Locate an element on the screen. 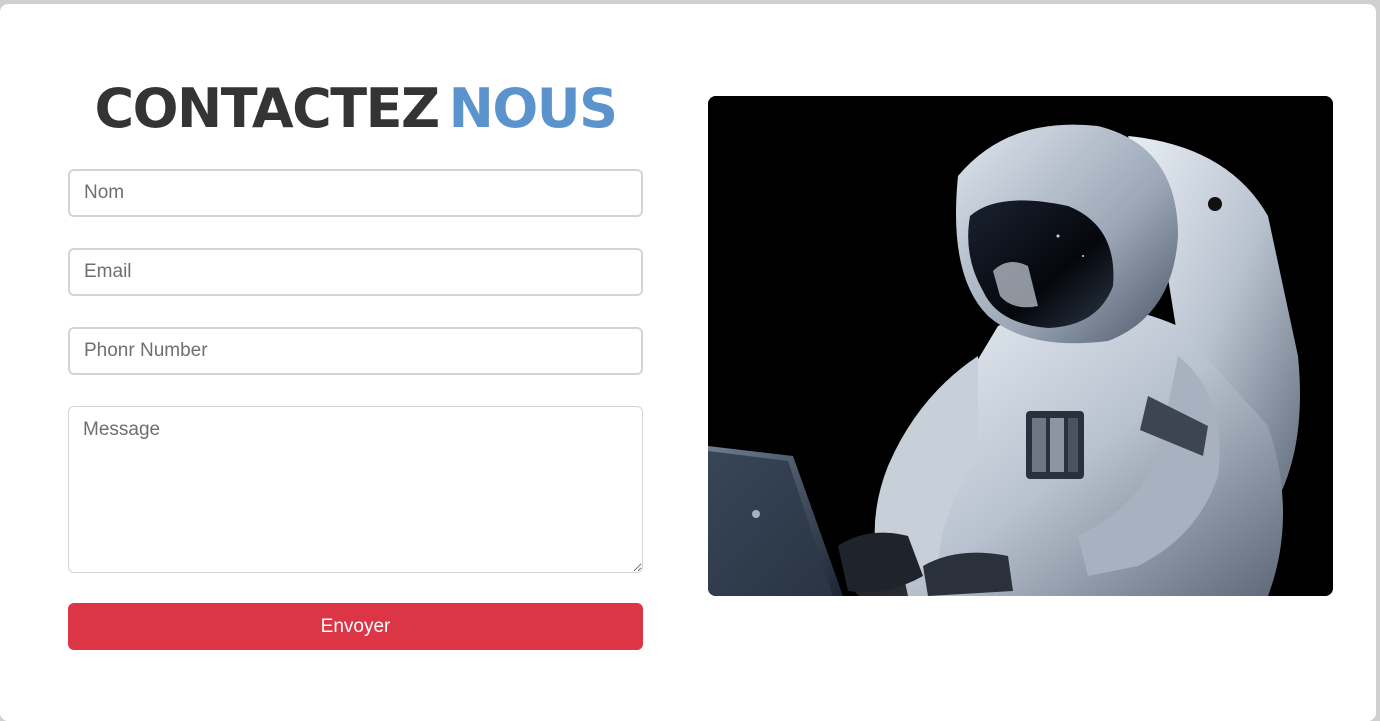 The height and width of the screenshot is (721, 1380). page-title: CONTACTEZ NOUS is located at coordinates (355, 109).